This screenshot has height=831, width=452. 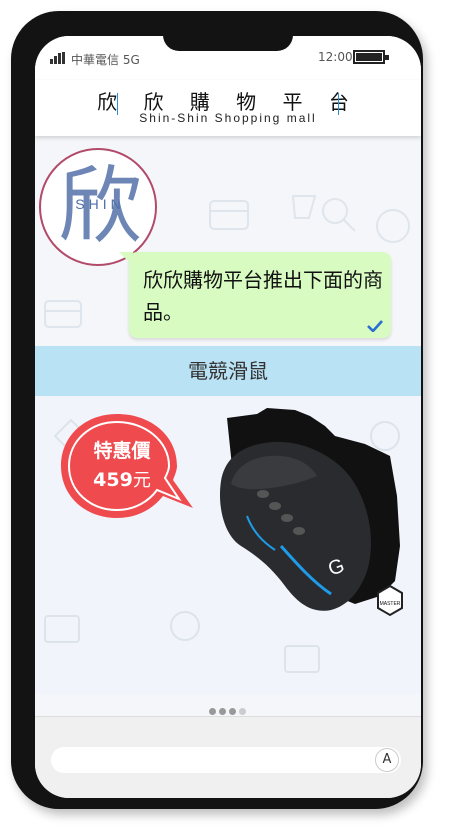 I want to click on price-badge-title: 特惠價, so click(x=122, y=451).